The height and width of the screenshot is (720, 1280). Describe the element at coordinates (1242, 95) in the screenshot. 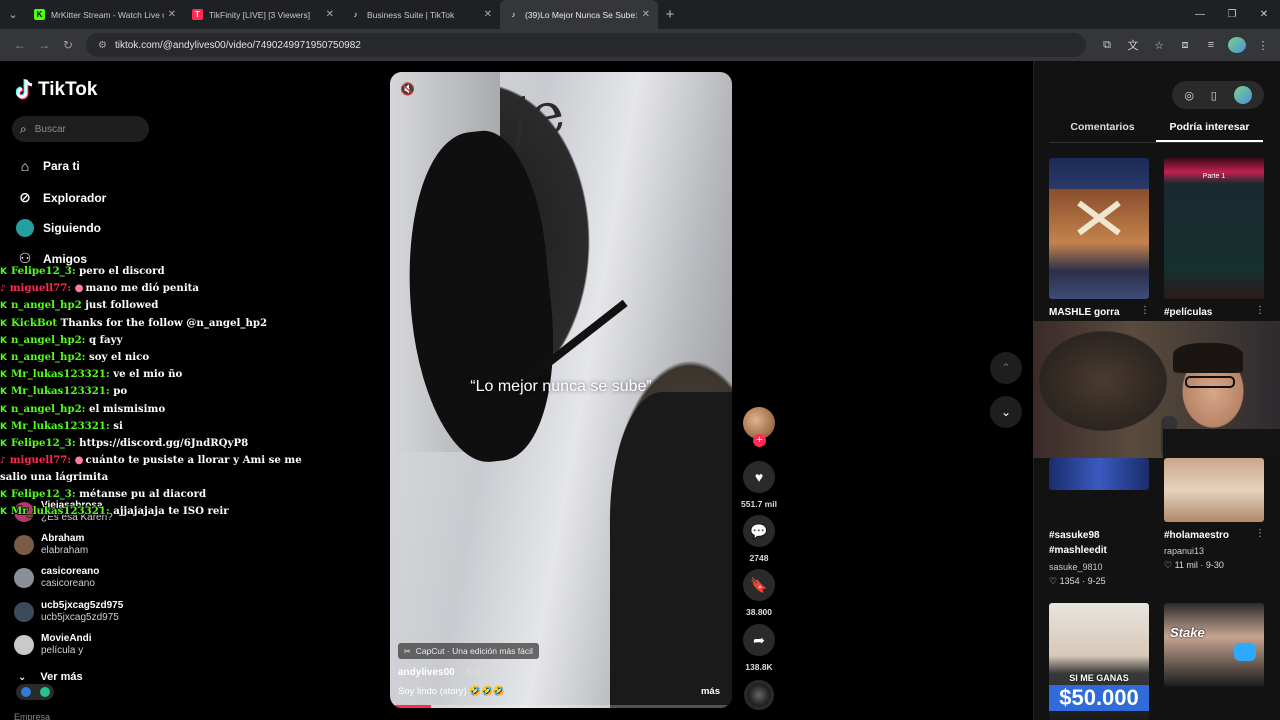

I see `user-avatar` at that location.